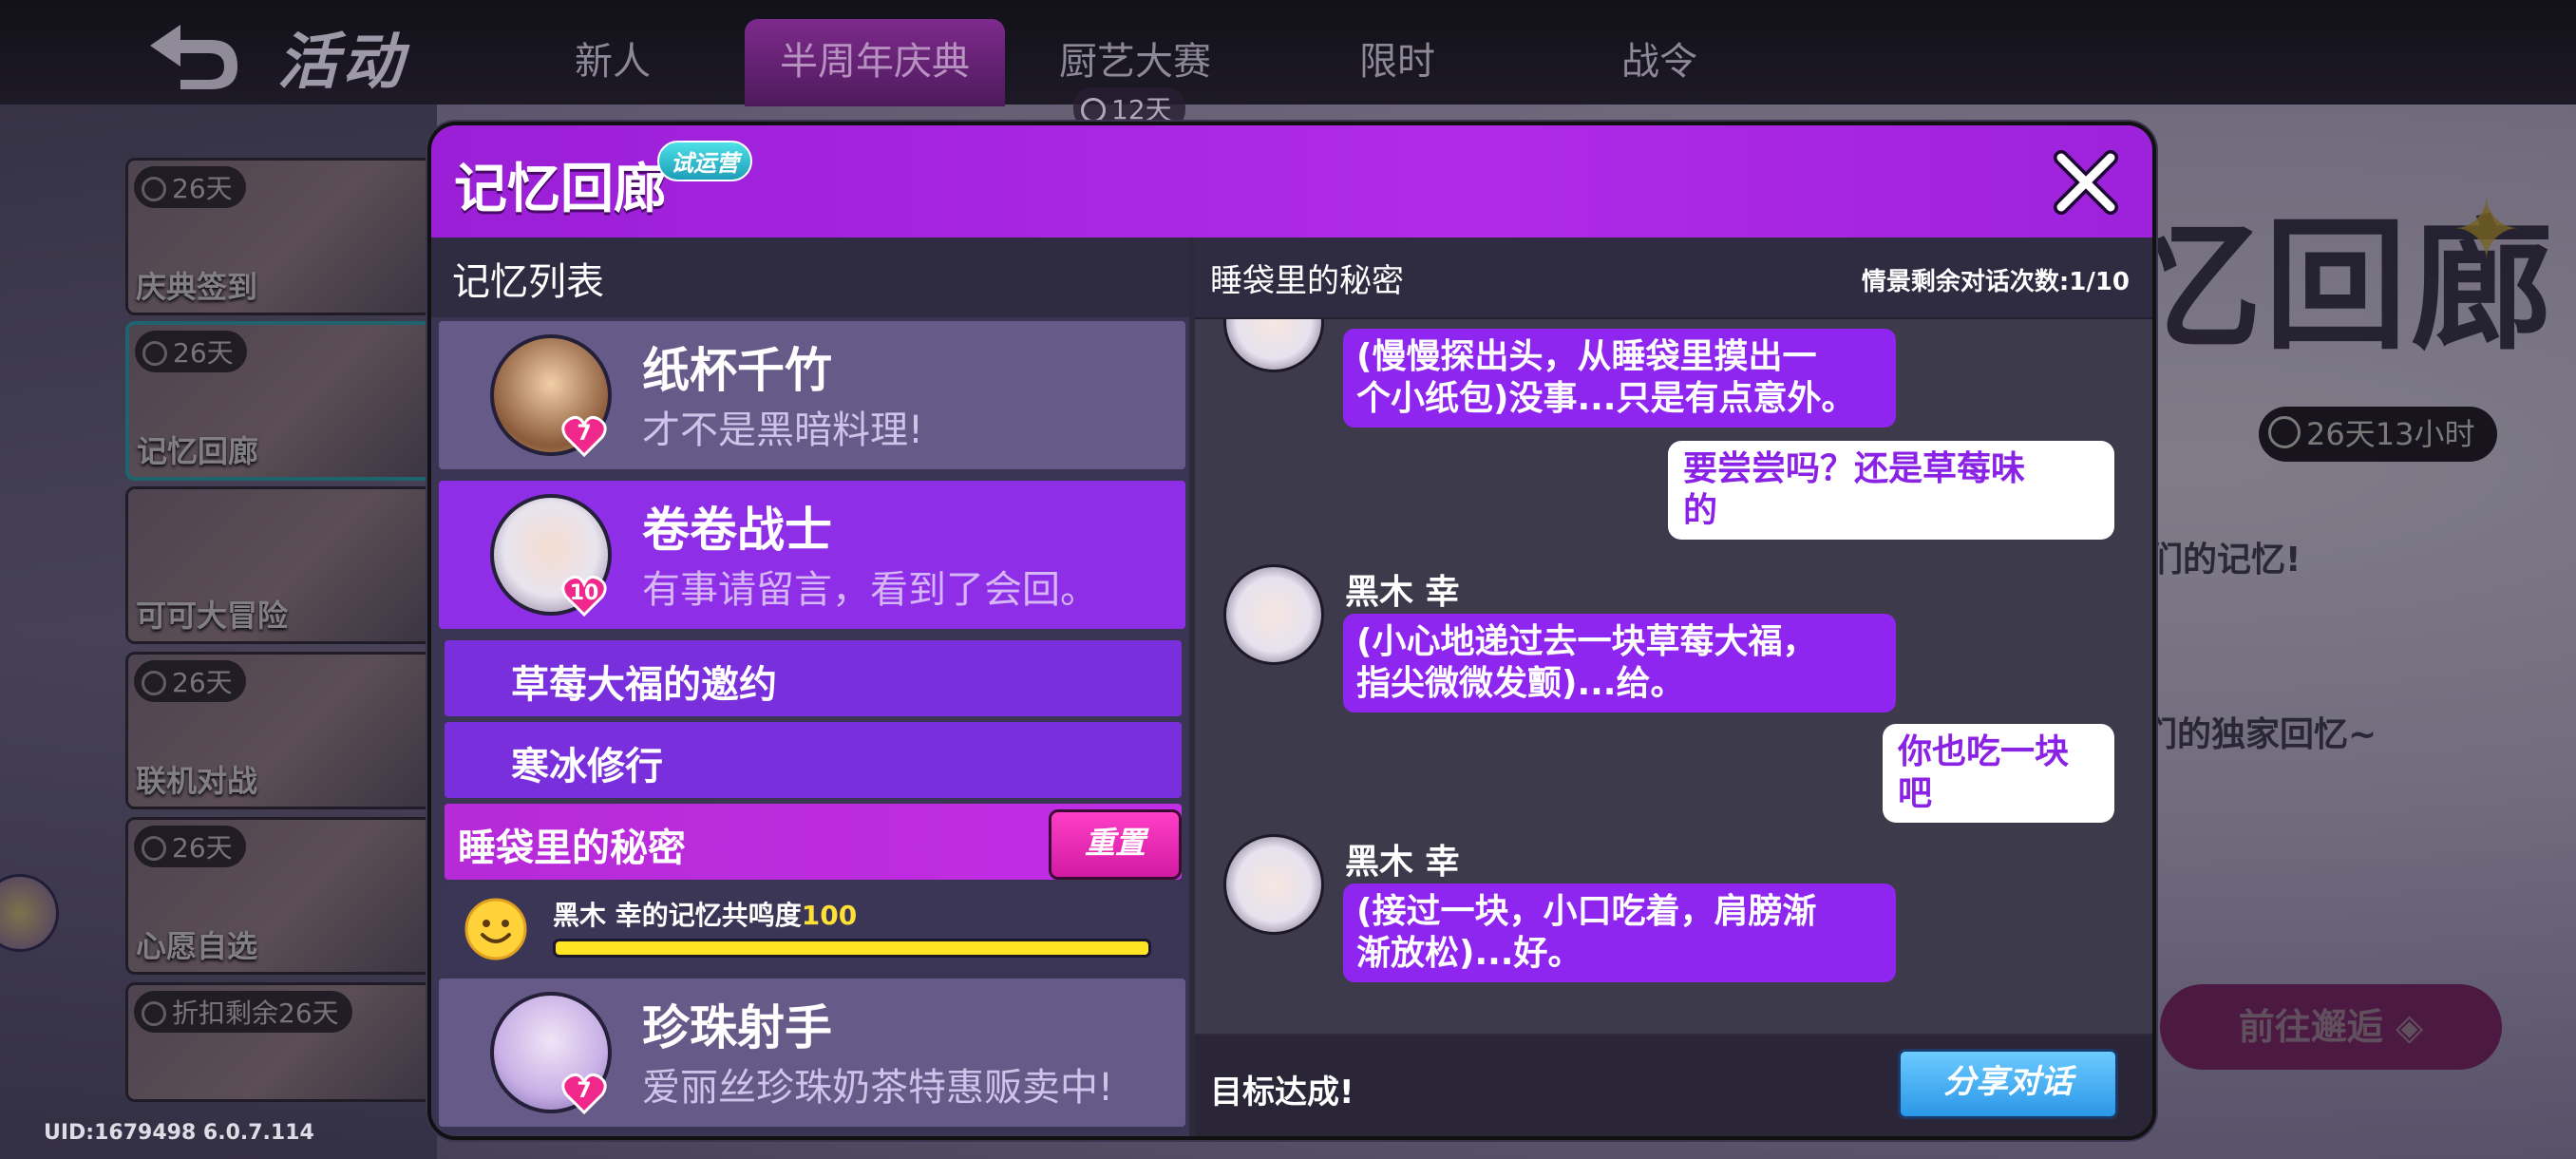 The width and height of the screenshot is (2576, 1159). I want to click on character-row-curly-warrior: 10 卷卷战士 有事请留言，看到了会回。, so click(812, 555).